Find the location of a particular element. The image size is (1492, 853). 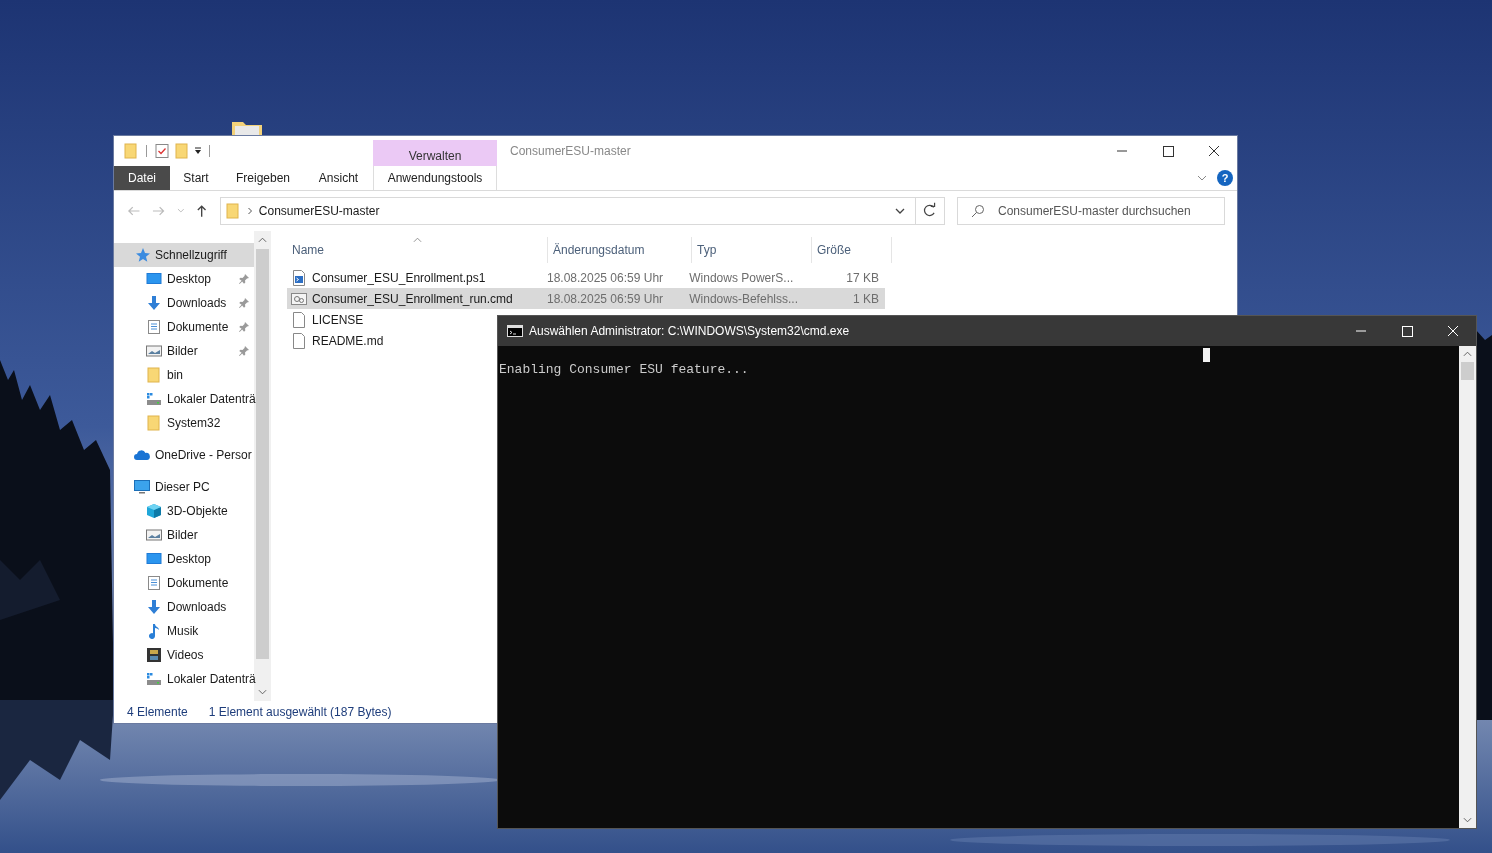

text-cursor is located at coordinates (1206, 355).